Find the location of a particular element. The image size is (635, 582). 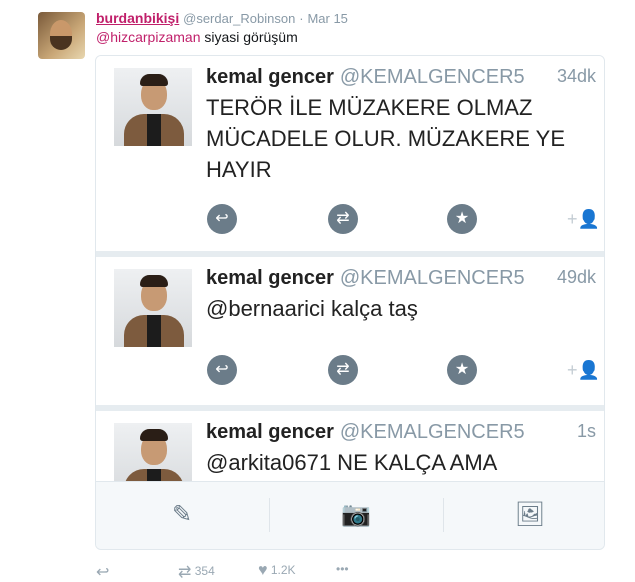

tweet-text: @hizcarpizaman siyasi görüşüm is located at coordinates (197, 37).